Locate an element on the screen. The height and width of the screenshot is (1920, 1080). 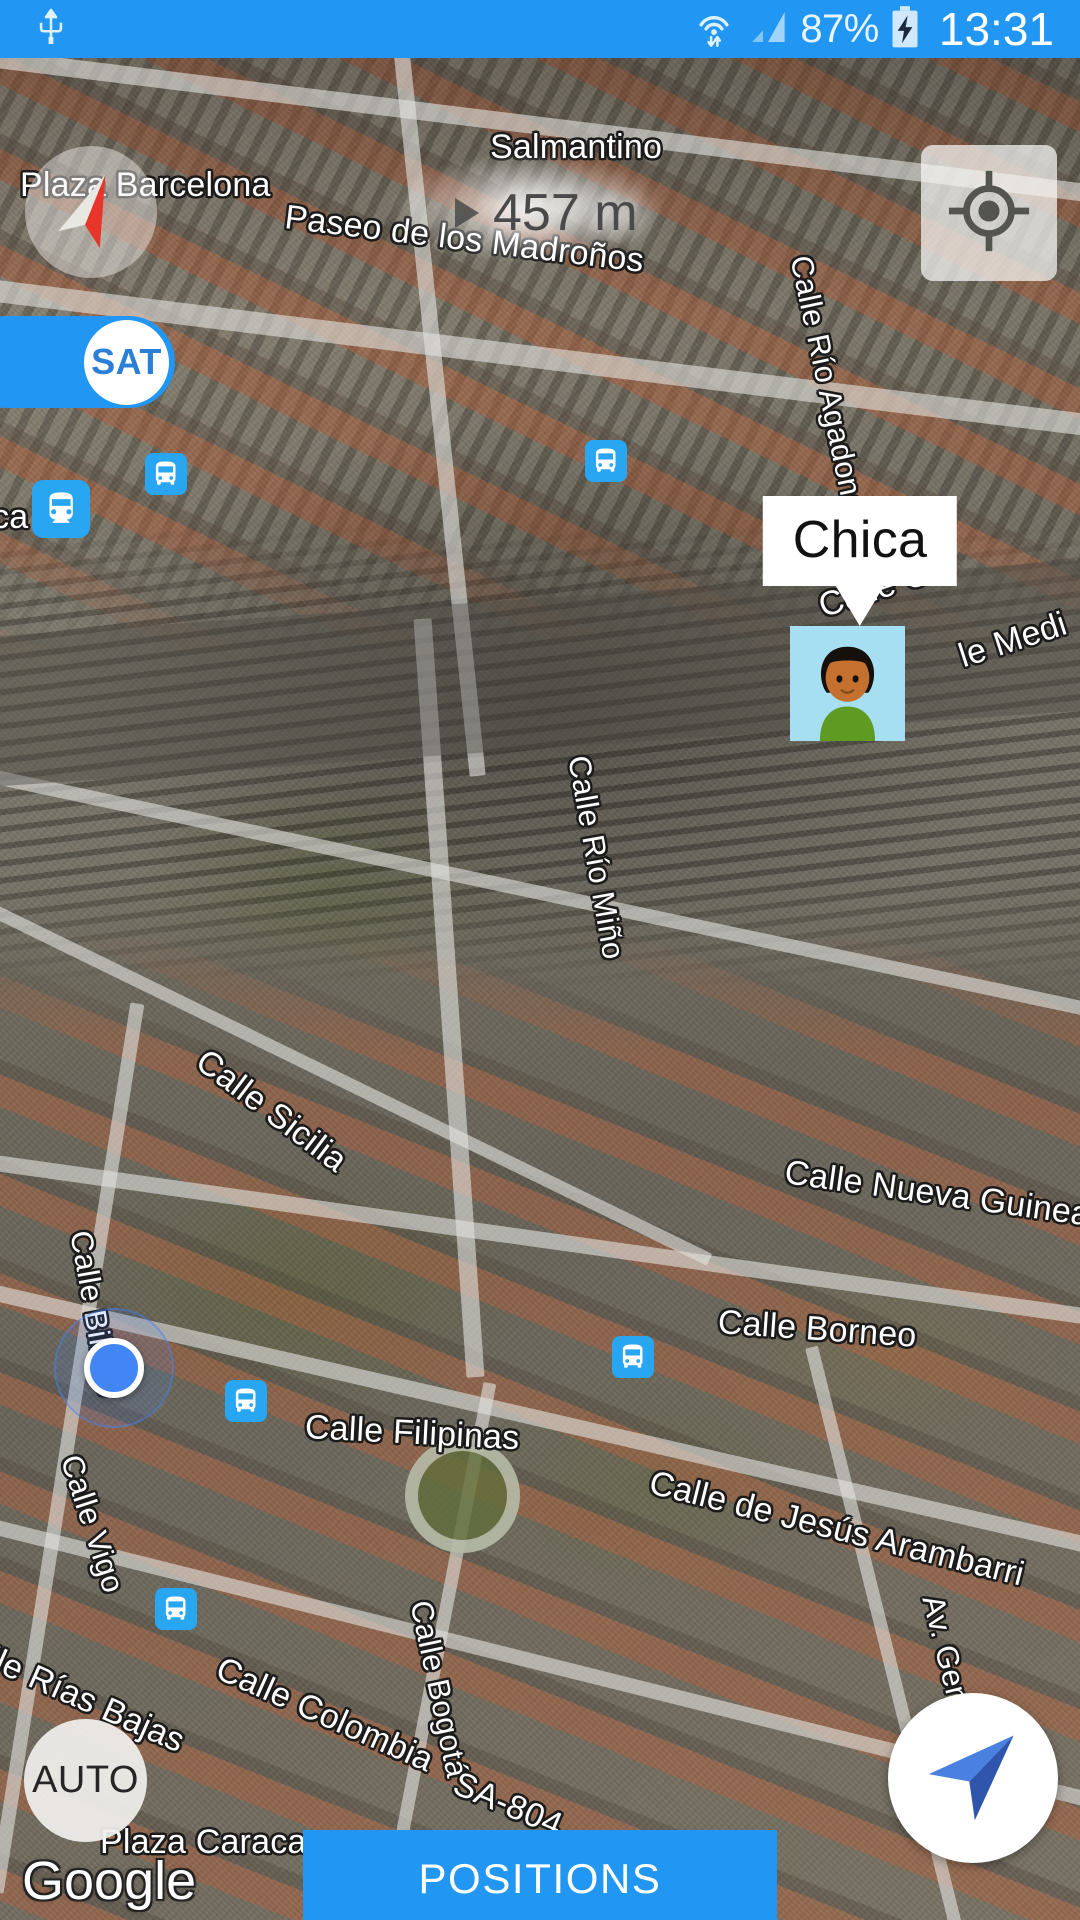
positions-button-label: POSITIONS is located at coordinates (540, 1878).